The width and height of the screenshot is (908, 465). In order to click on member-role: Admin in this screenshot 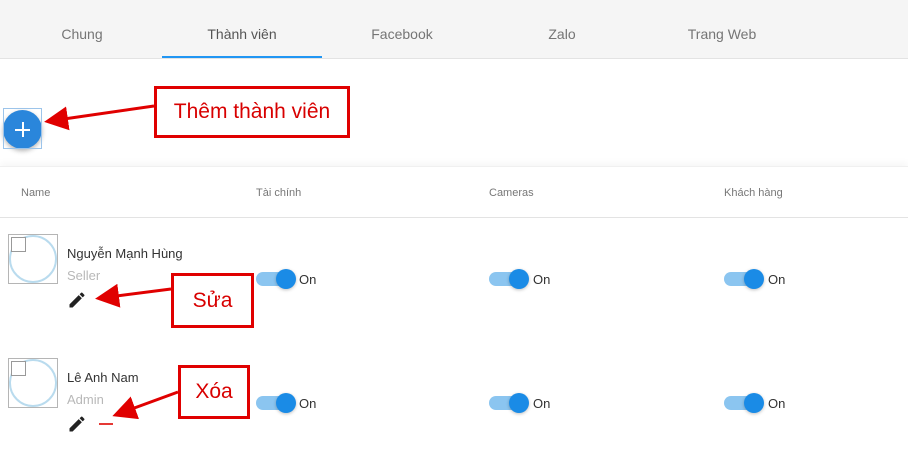, I will do `click(85, 399)`.